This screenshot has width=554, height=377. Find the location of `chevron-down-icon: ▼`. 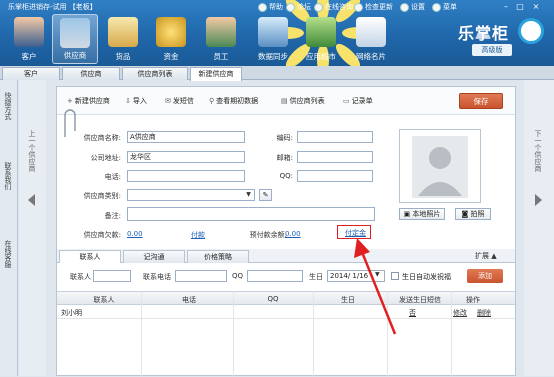

chevron-down-icon: ▼ is located at coordinates (248, 195).